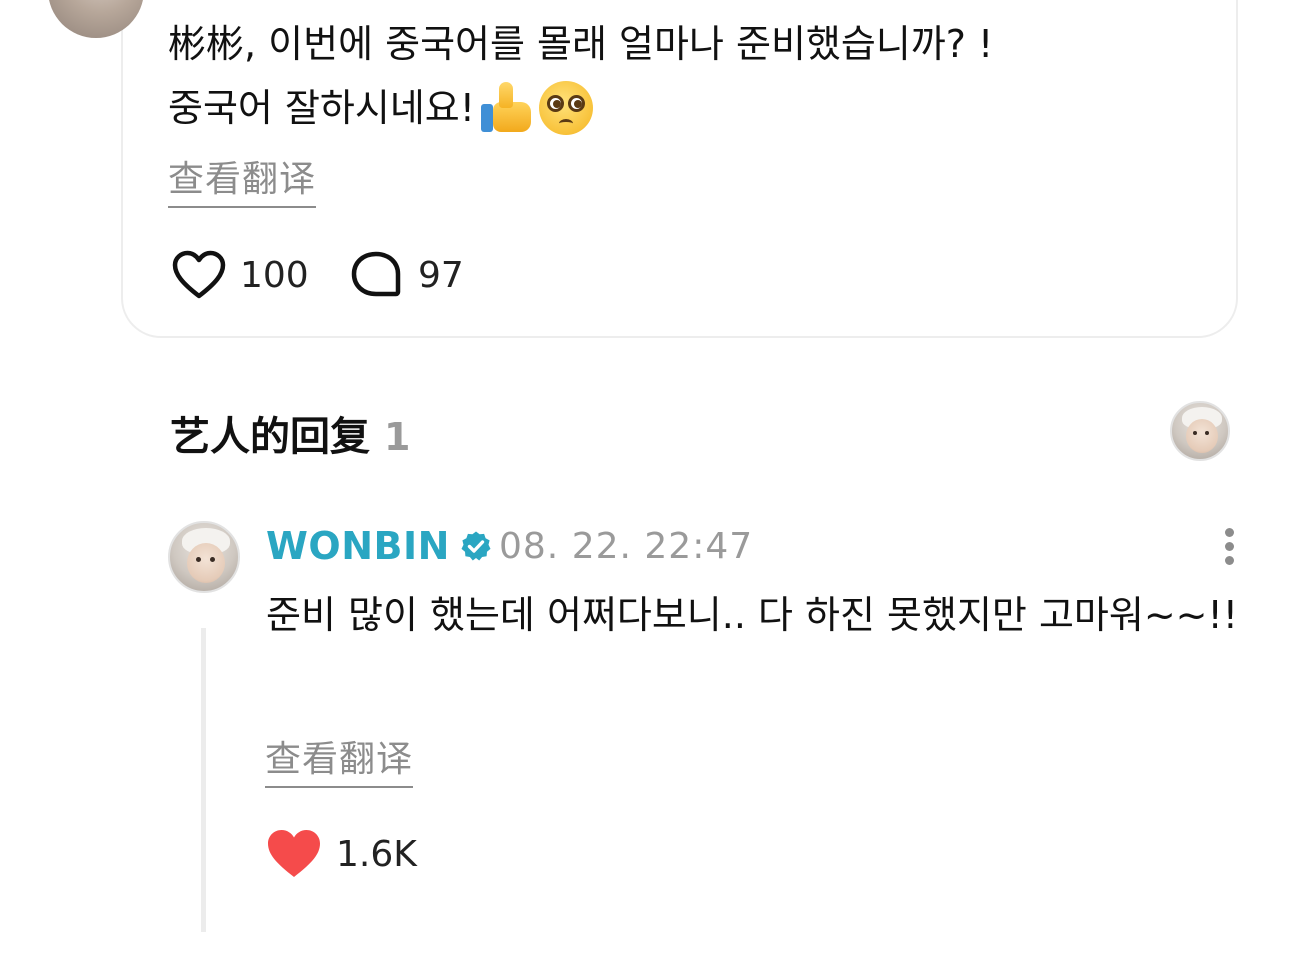 Image resolution: width=1290 pixels, height=955 pixels. Describe the element at coordinates (204, 557) in the screenshot. I see `reply-author-avatar` at that location.